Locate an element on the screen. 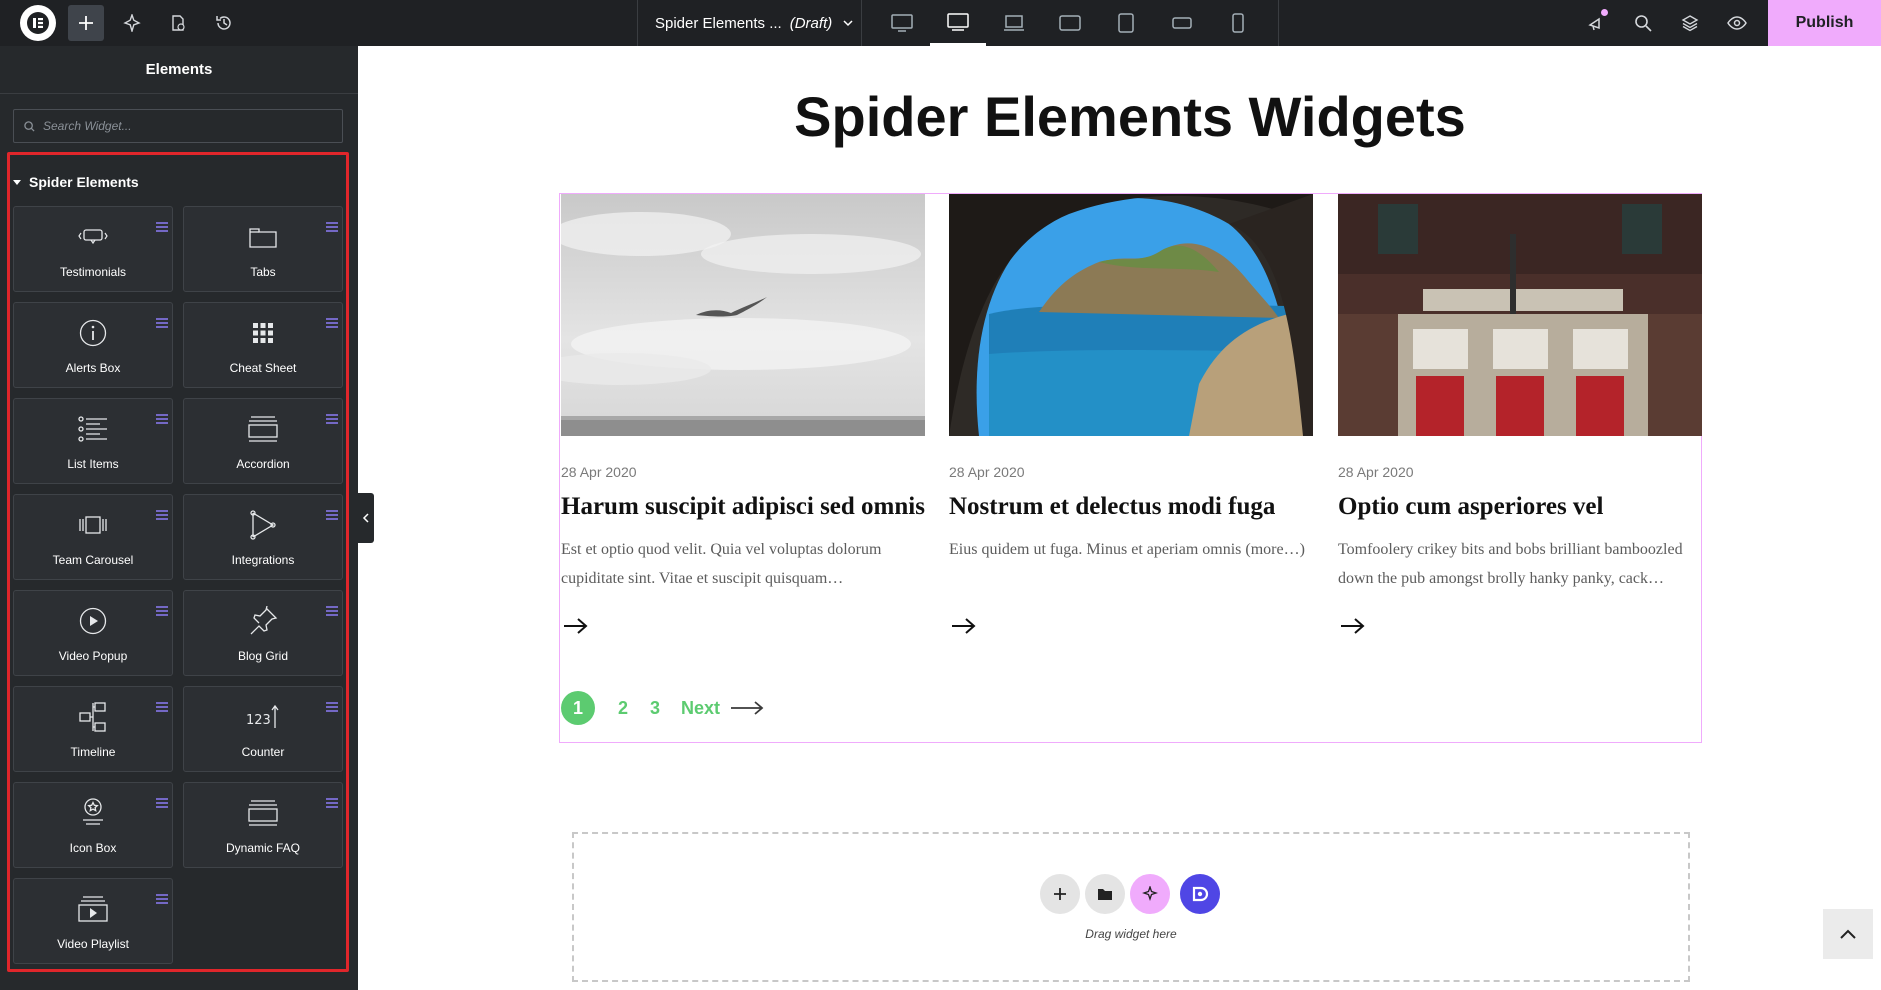  elementor-logo-icon is located at coordinates (38, 23).